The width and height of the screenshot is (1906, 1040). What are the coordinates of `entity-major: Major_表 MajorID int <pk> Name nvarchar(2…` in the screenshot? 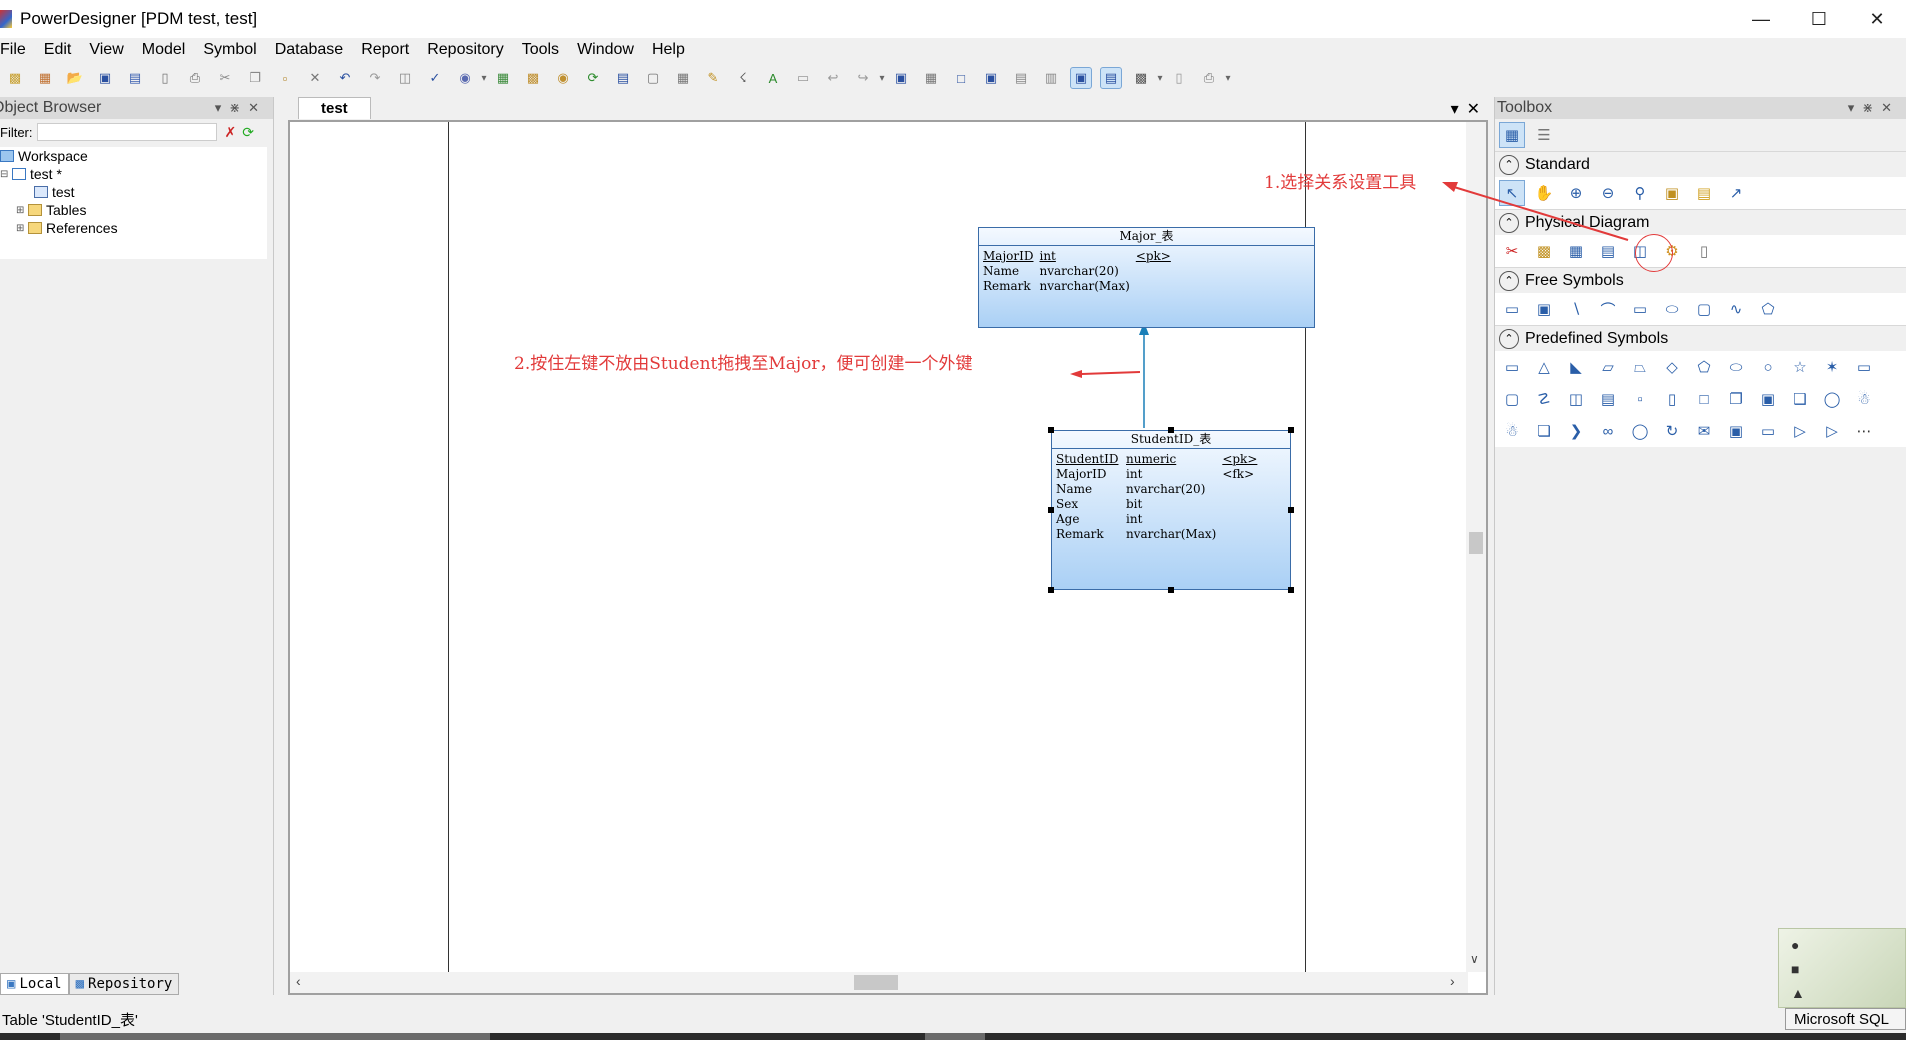 It's located at (1146, 277).